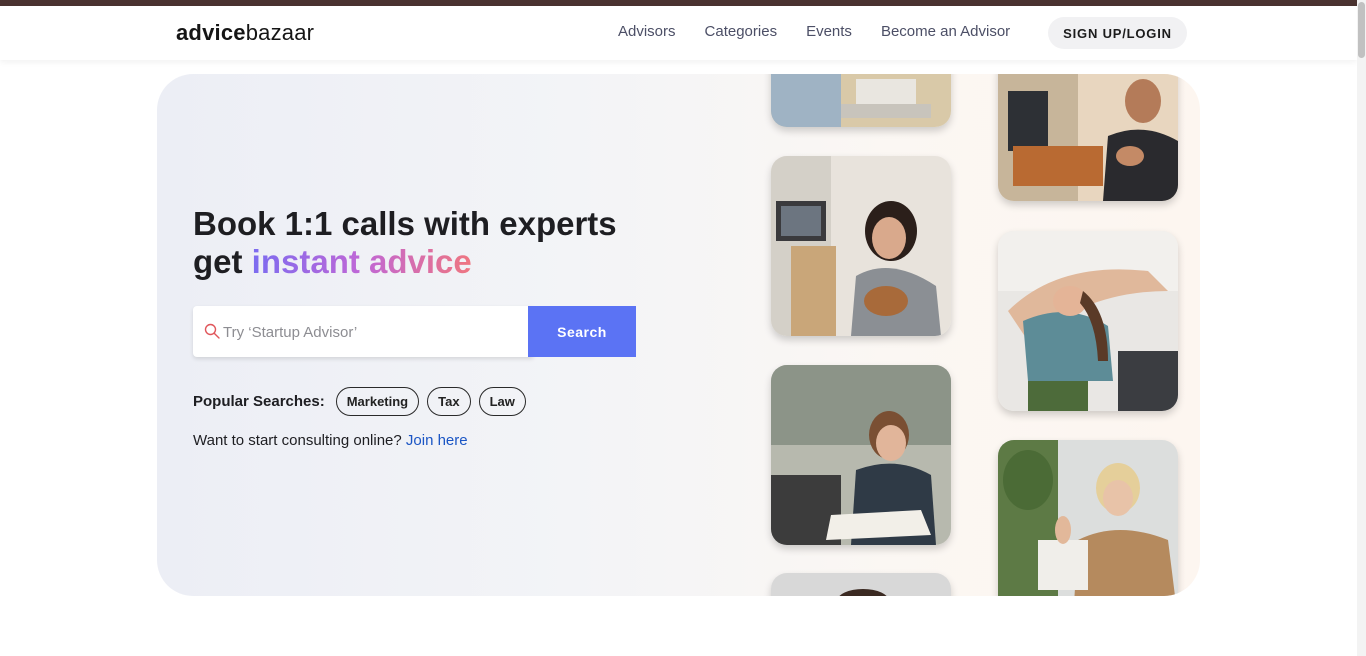 Image resolution: width=1366 pixels, height=656 pixels. Describe the element at coordinates (1117, 33) in the screenshot. I see `signup-login-button: SIGN UP/LOGIN` at that location.